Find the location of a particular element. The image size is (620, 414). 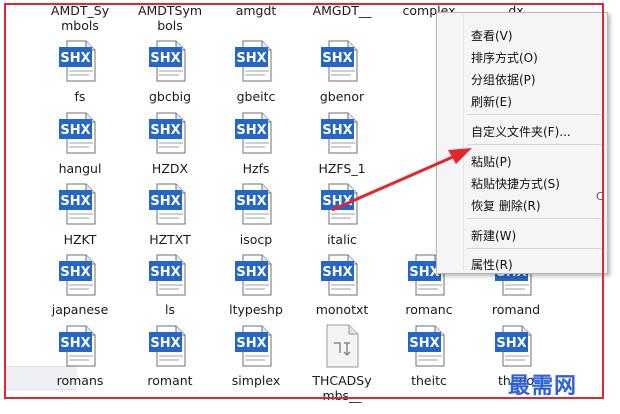

arrow-head is located at coordinates (460, 156).